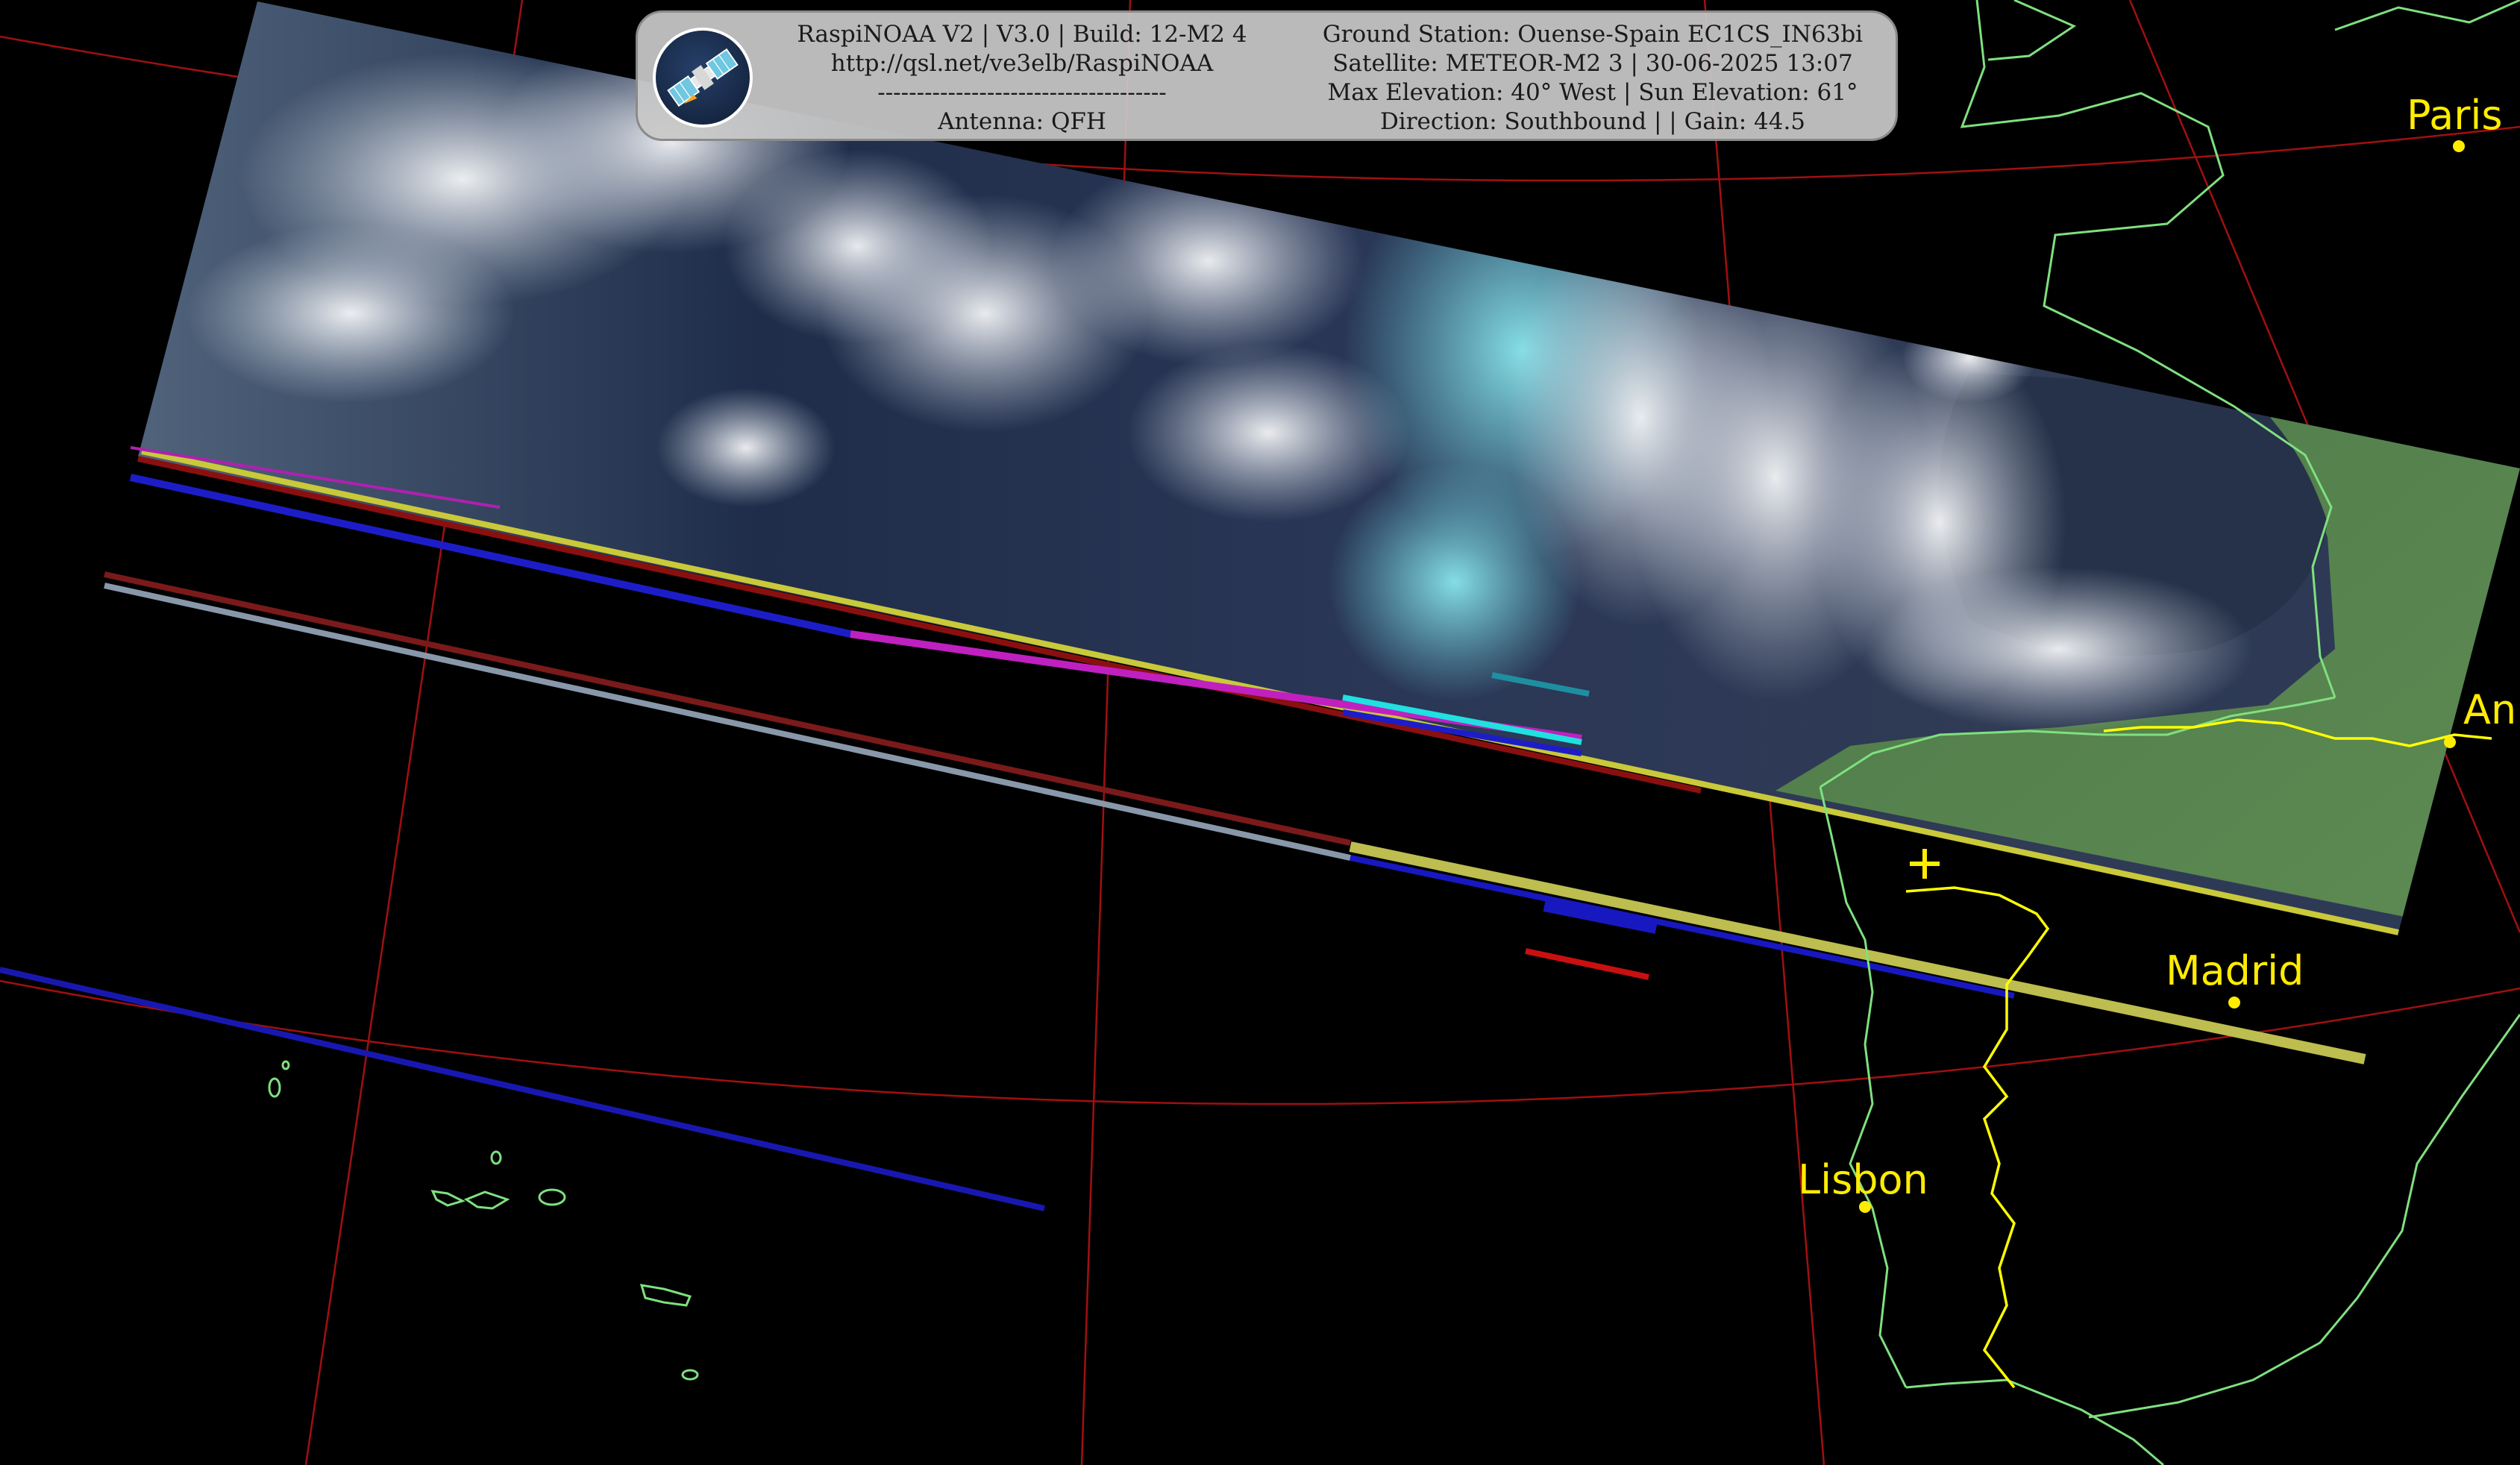 This screenshot has width=2520, height=1465. What do you see at coordinates (1022, 64) in the screenshot?
I see `software-url: http://qsl.net/ve3elb/RaspiNOAA` at bounding box center [1022, 64].